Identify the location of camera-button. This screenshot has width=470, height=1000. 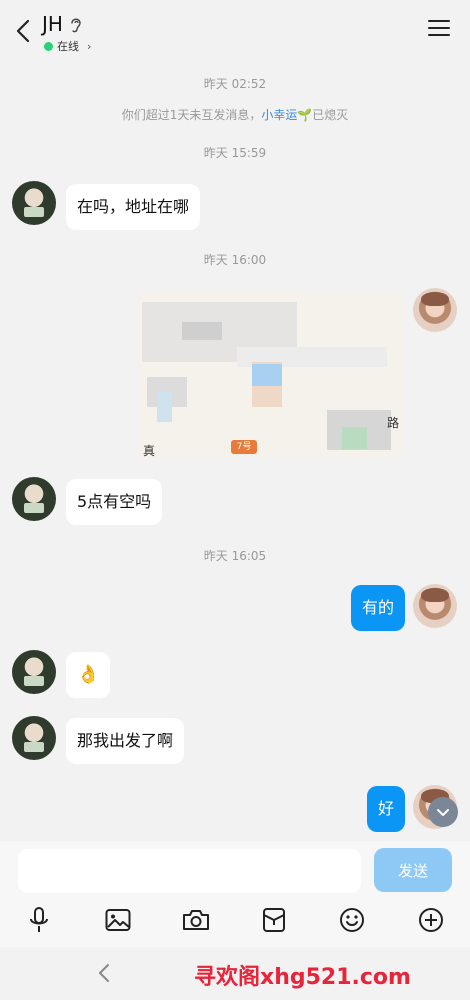
(196, 920).